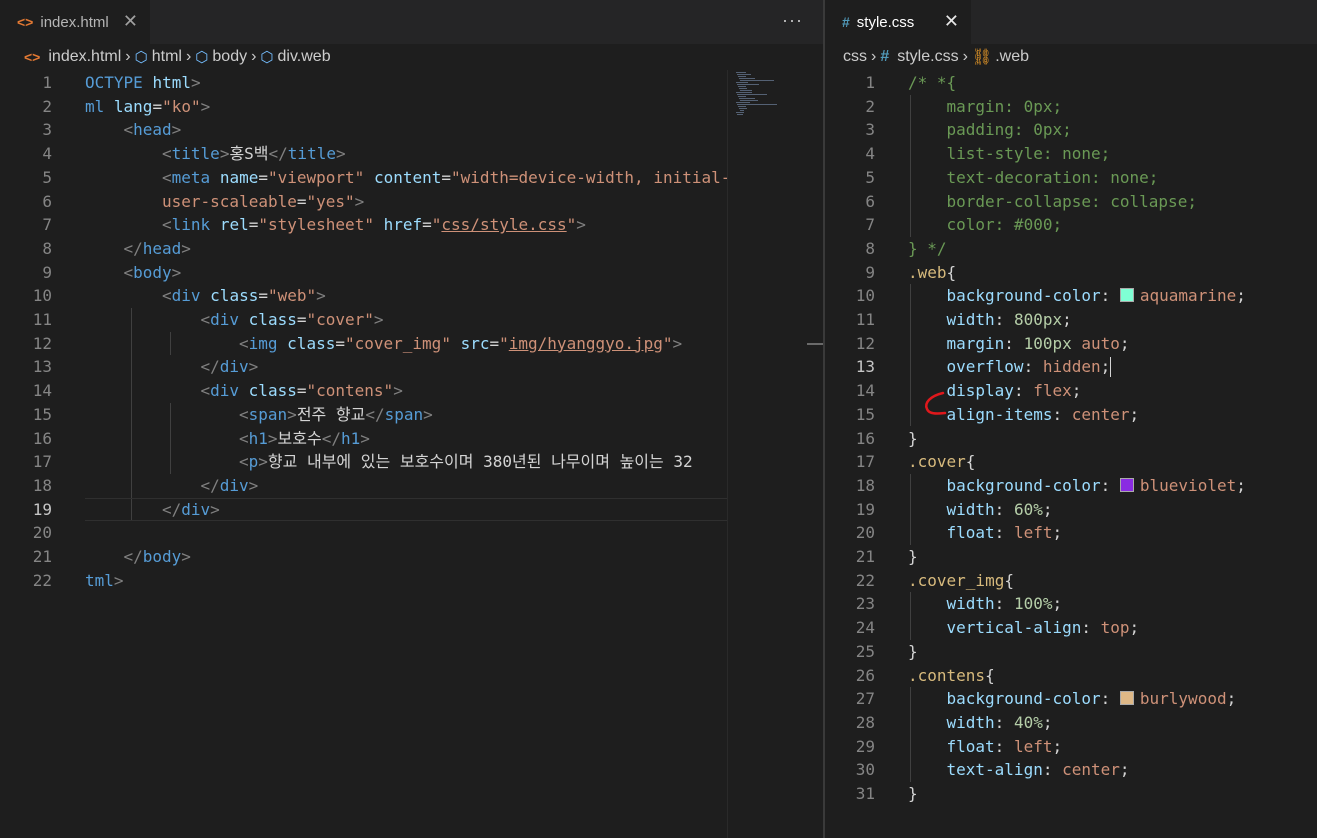 Image resolution: width=1317 pixels, height=838 pixels. I want to click on code-line: 9 <body>, so click(411, 273).